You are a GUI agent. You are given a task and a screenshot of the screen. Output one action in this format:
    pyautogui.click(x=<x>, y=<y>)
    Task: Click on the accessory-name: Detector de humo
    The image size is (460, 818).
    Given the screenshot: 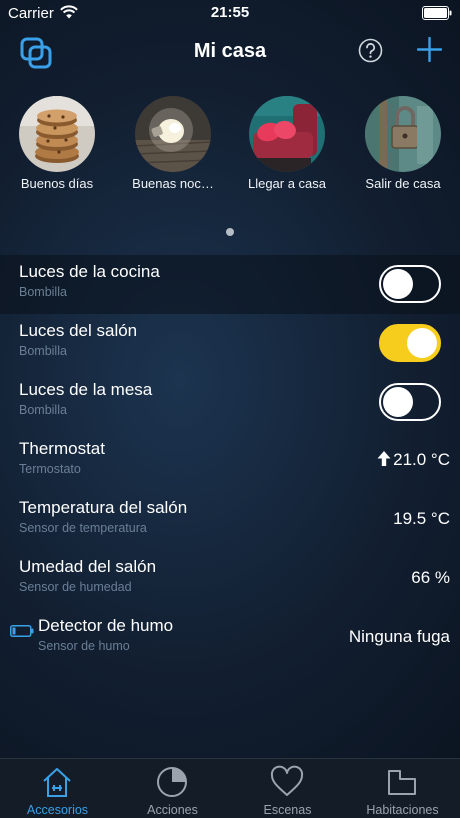 What is the action you would take?
    pyautogui.click(x=106, y=625)
    